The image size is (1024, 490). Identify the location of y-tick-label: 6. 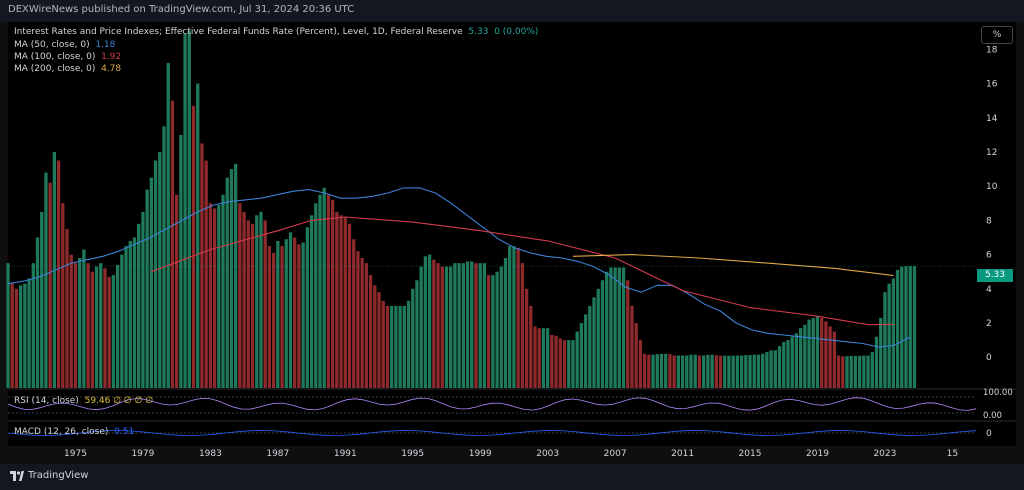
(989, 256).